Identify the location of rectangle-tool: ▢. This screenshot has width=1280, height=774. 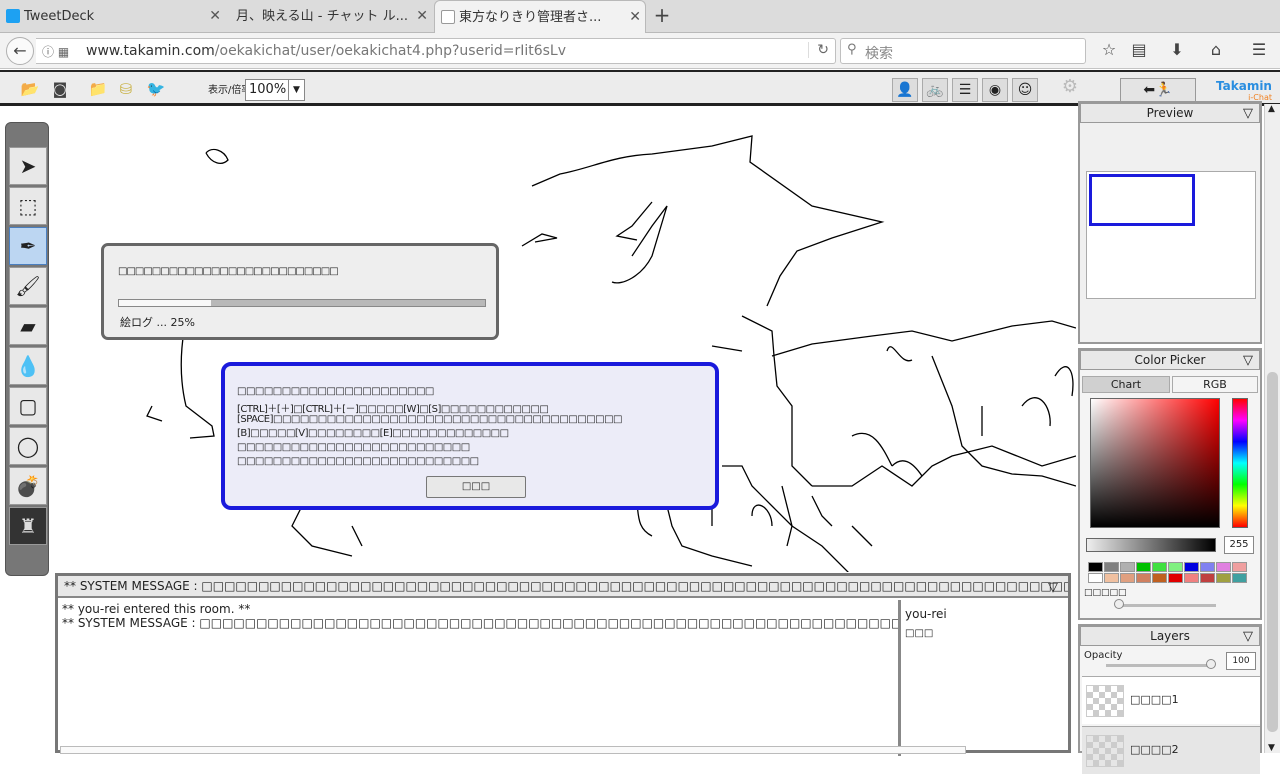
(28, 406).